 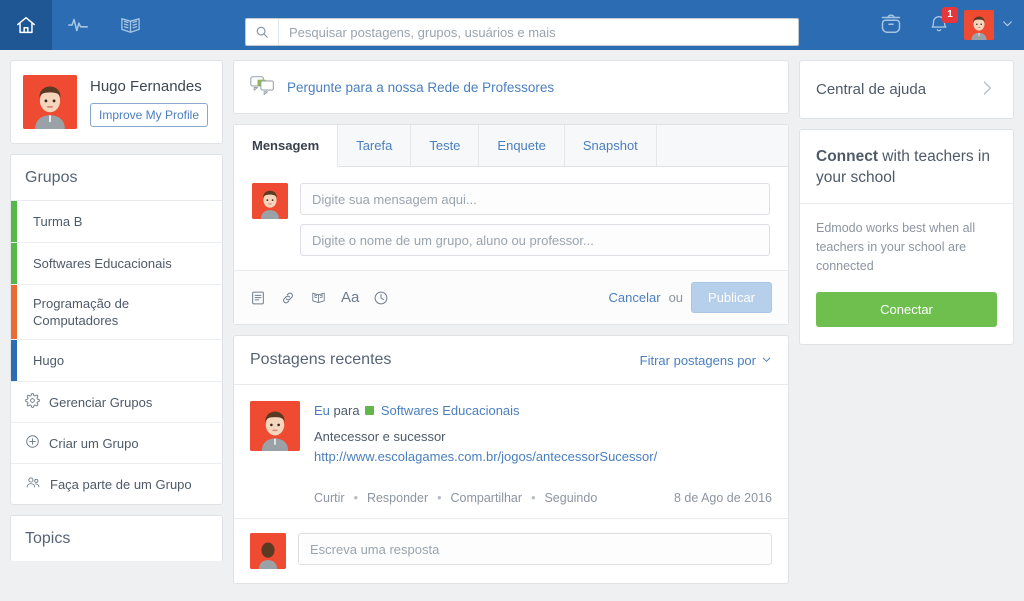 I want to click on link-icon, so click(x=288, y=298).